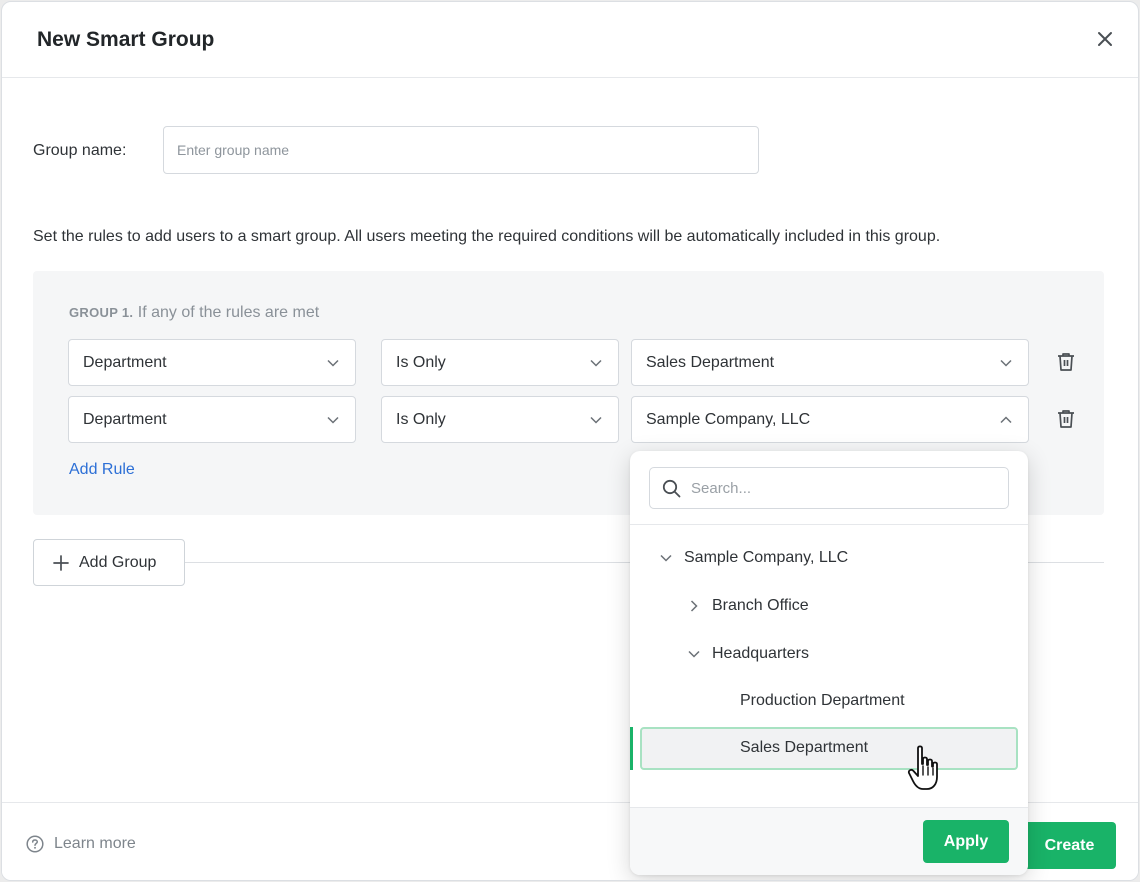 This screenshot has width=1140, height=882. Describe the element at coordinates (421, 362) in the screenshot. I see `rule-1-operator-value: Is Only` at that location.